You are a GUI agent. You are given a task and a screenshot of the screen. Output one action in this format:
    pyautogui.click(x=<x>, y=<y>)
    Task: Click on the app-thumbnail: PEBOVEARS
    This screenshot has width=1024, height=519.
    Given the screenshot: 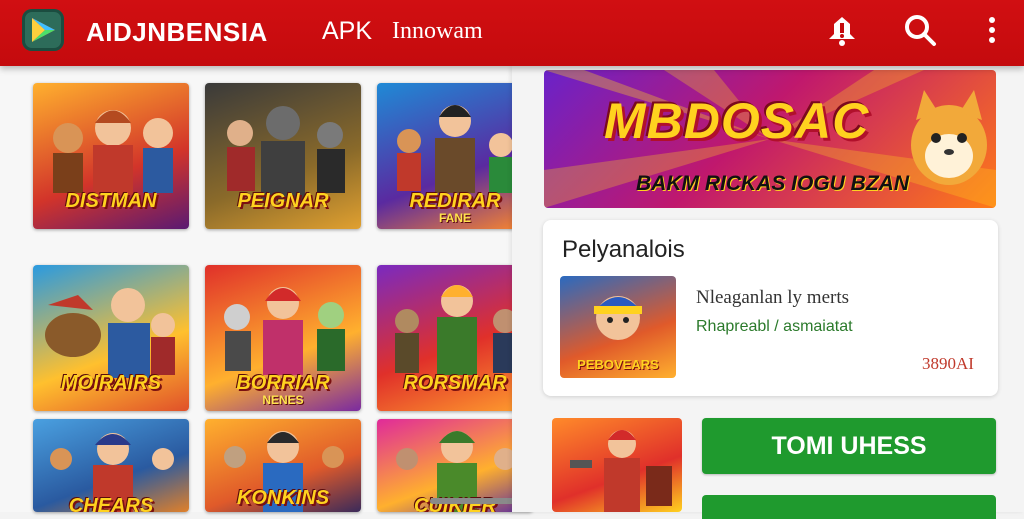 What is the action you would take?
    pyautogui.click(x=618, y=327)
    